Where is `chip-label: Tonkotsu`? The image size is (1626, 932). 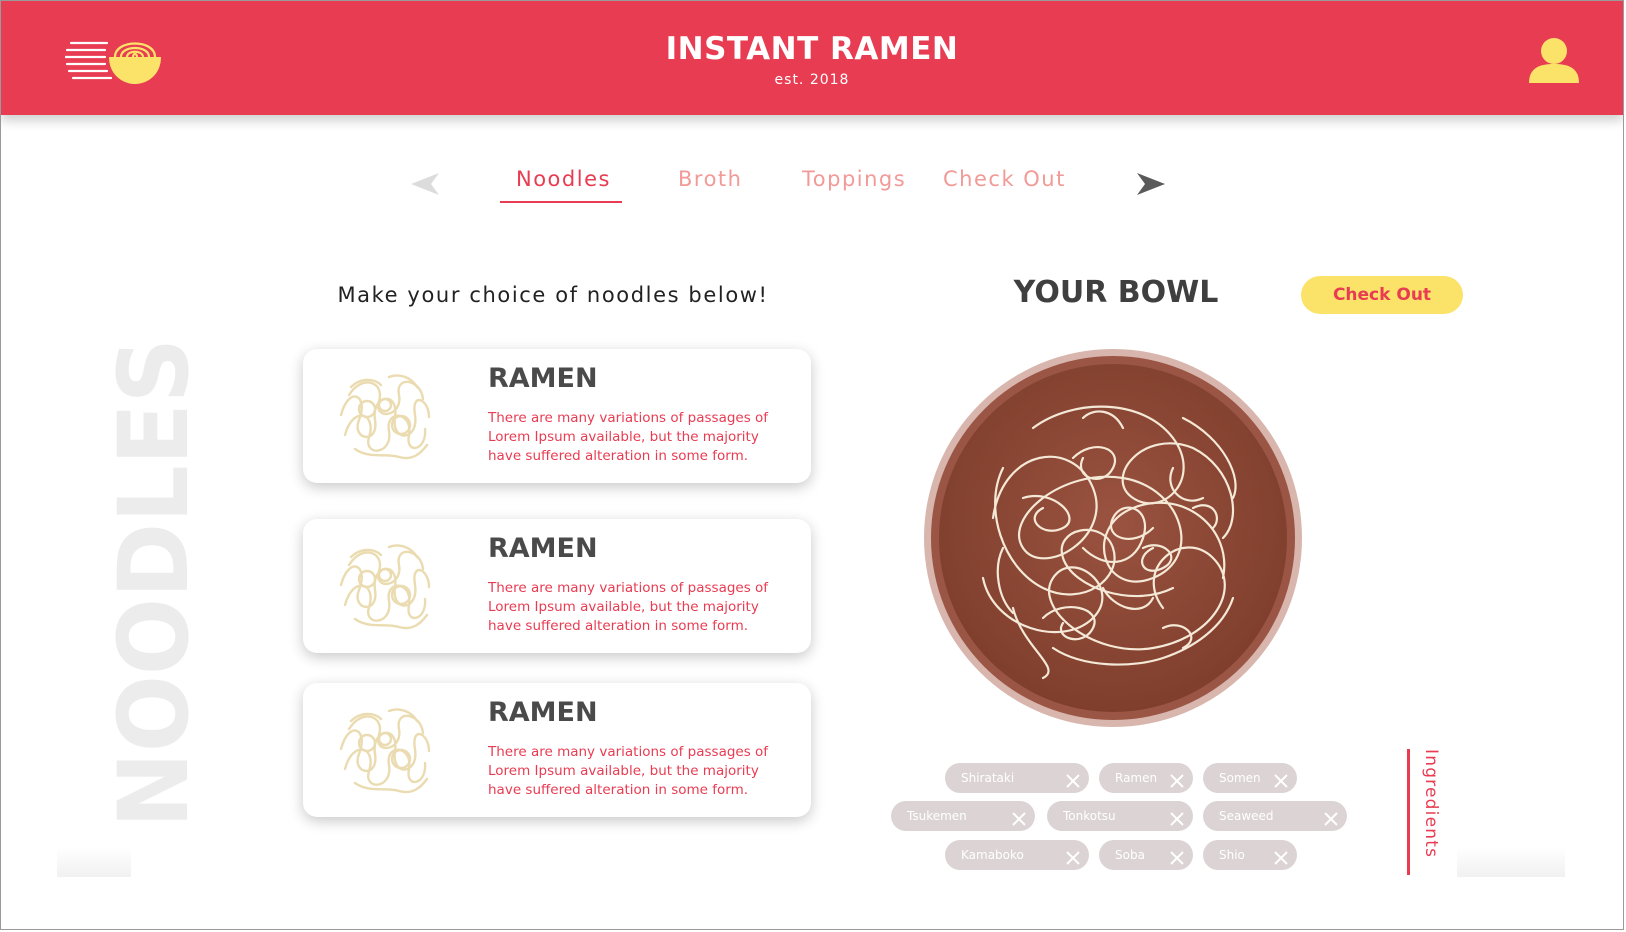 chip-label: Tonkotsu is located at coordinates (1089, 816).